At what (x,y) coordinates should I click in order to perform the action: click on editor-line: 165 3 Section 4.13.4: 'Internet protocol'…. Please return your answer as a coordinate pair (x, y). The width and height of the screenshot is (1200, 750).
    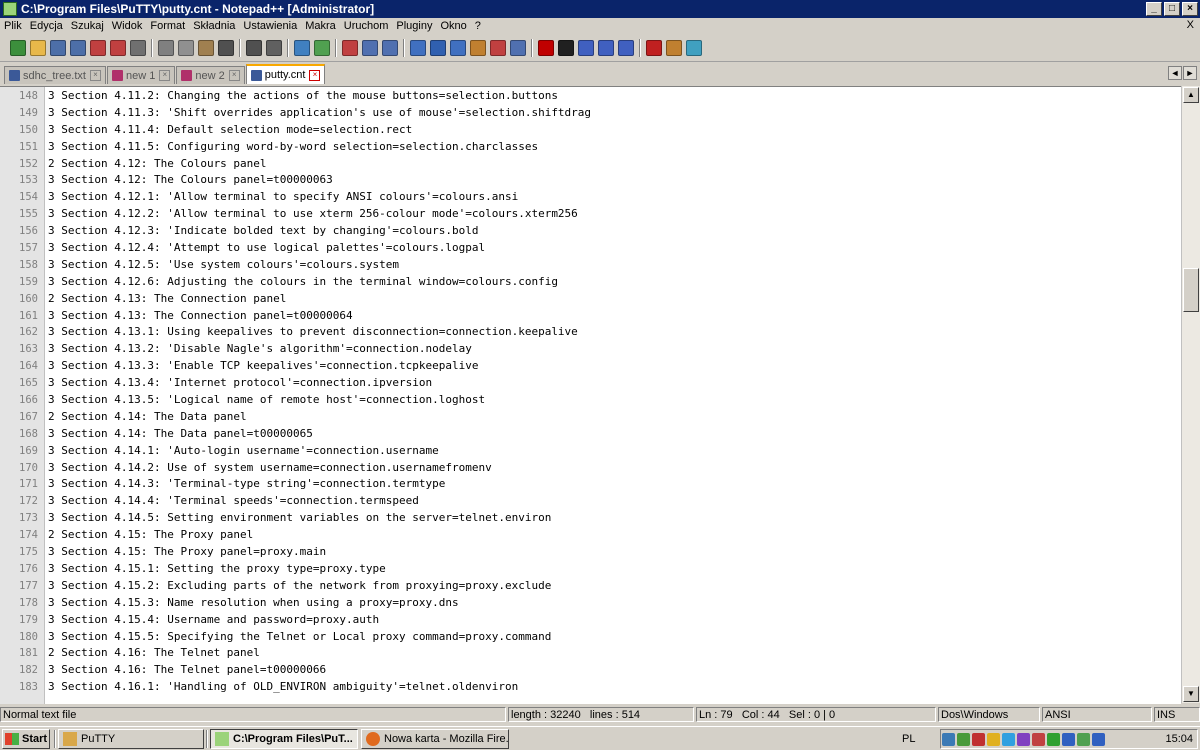
    Looking at the image, I should click on (590, 383).